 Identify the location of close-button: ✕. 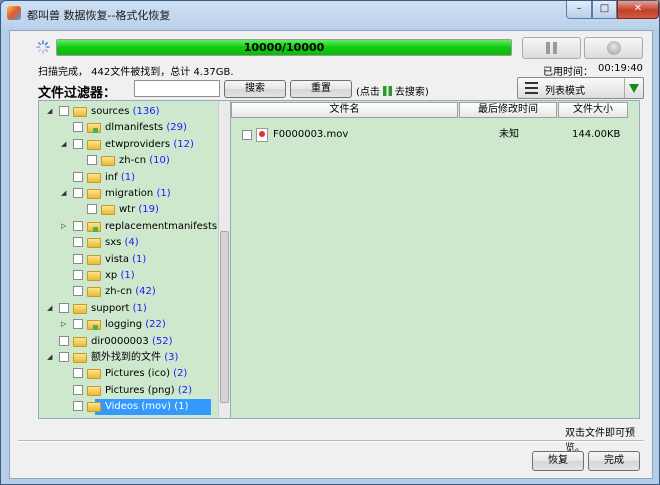
(638, 10).